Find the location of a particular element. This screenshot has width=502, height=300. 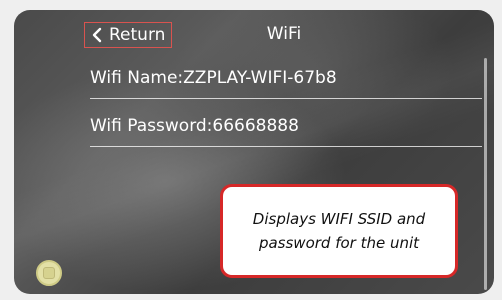

wifi-name-row: Wifi Name:ZZPLAY-WIFI-67b8 is located at coordinates (286, 78).